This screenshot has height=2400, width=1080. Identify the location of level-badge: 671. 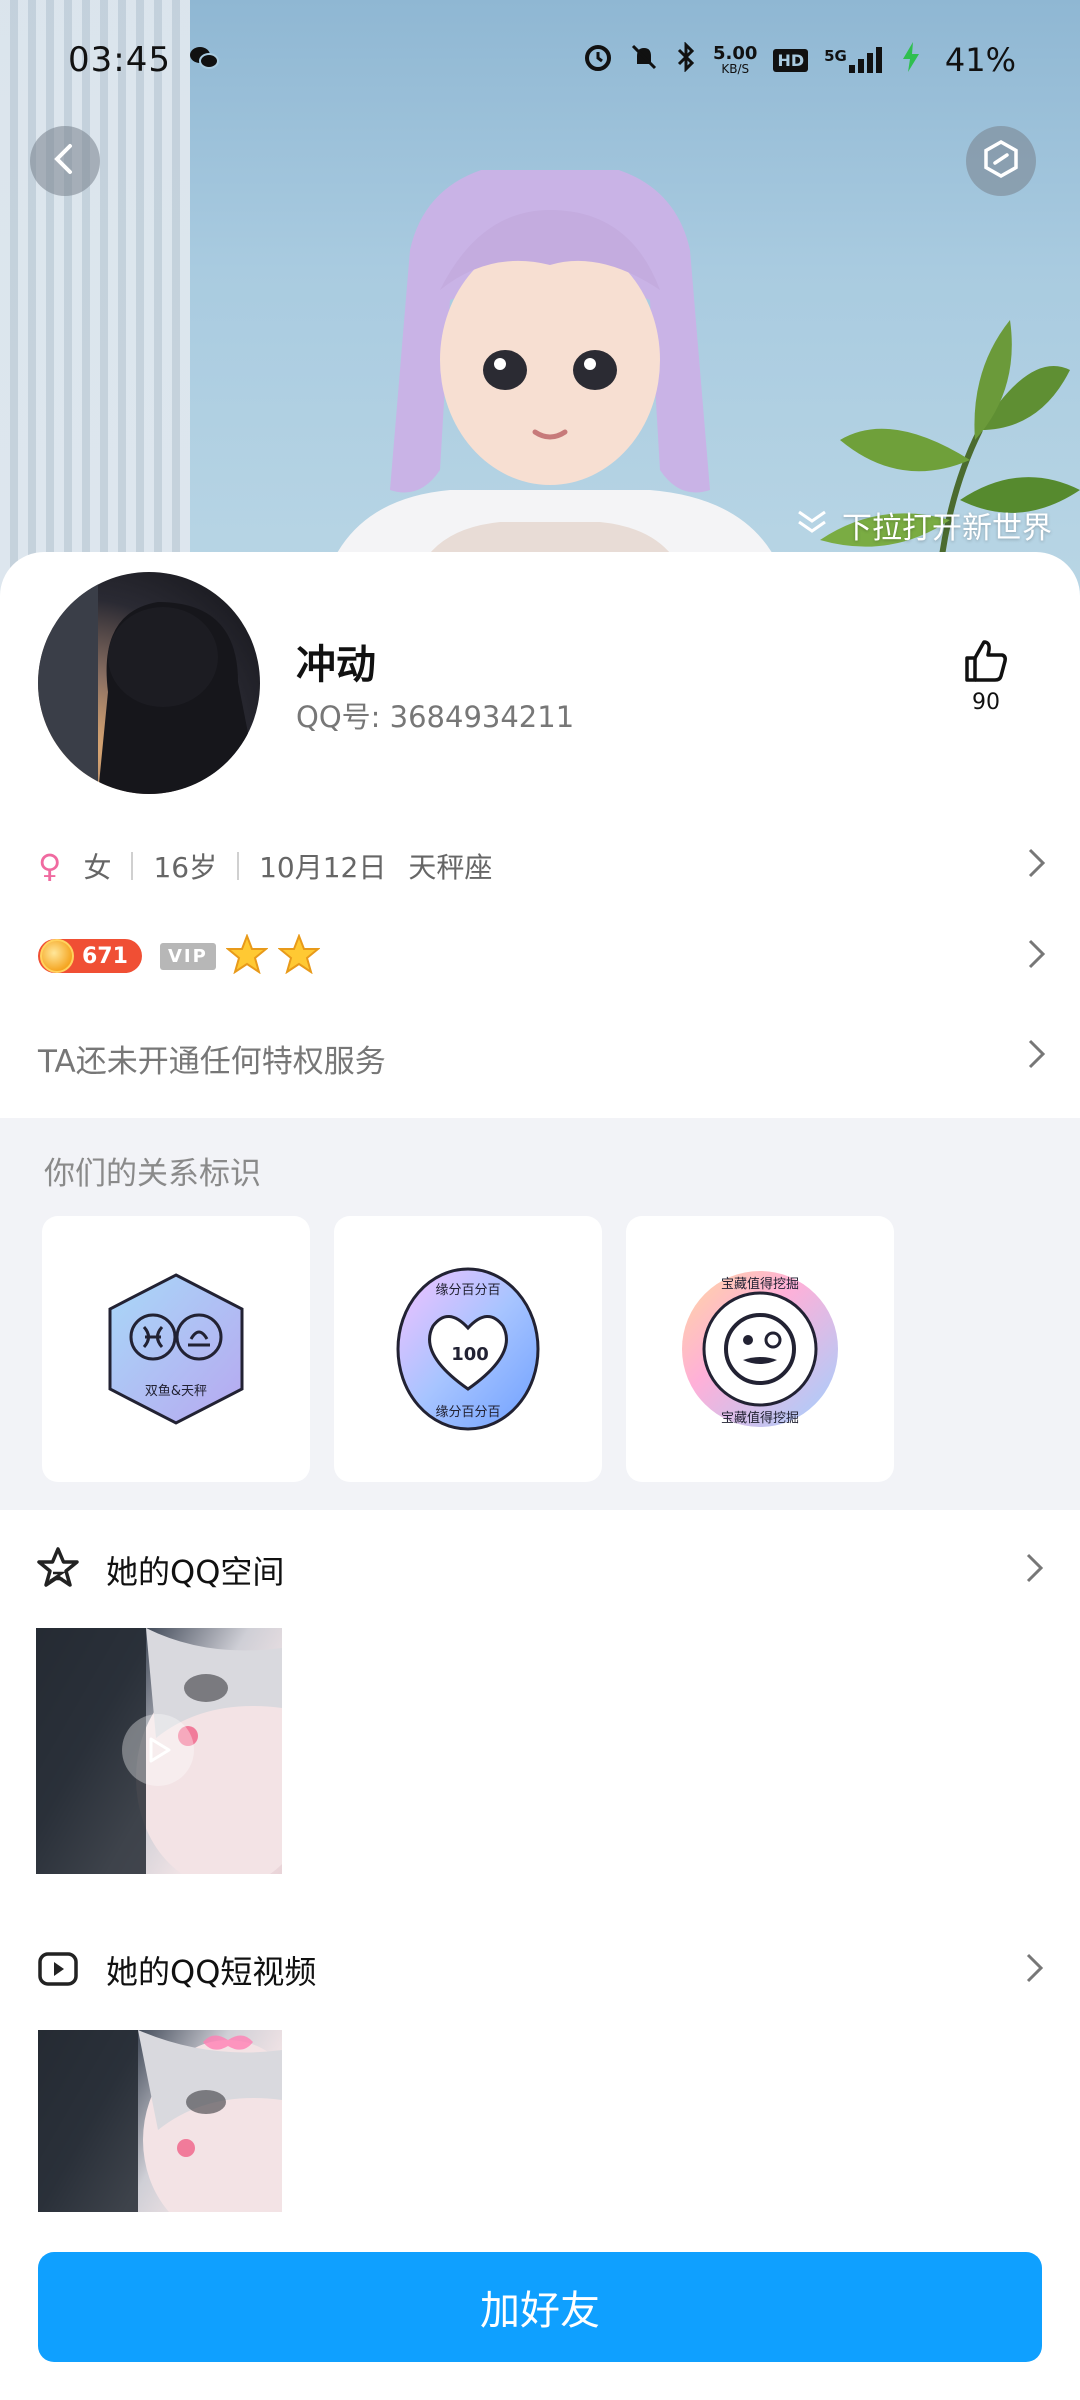
(90, 956).